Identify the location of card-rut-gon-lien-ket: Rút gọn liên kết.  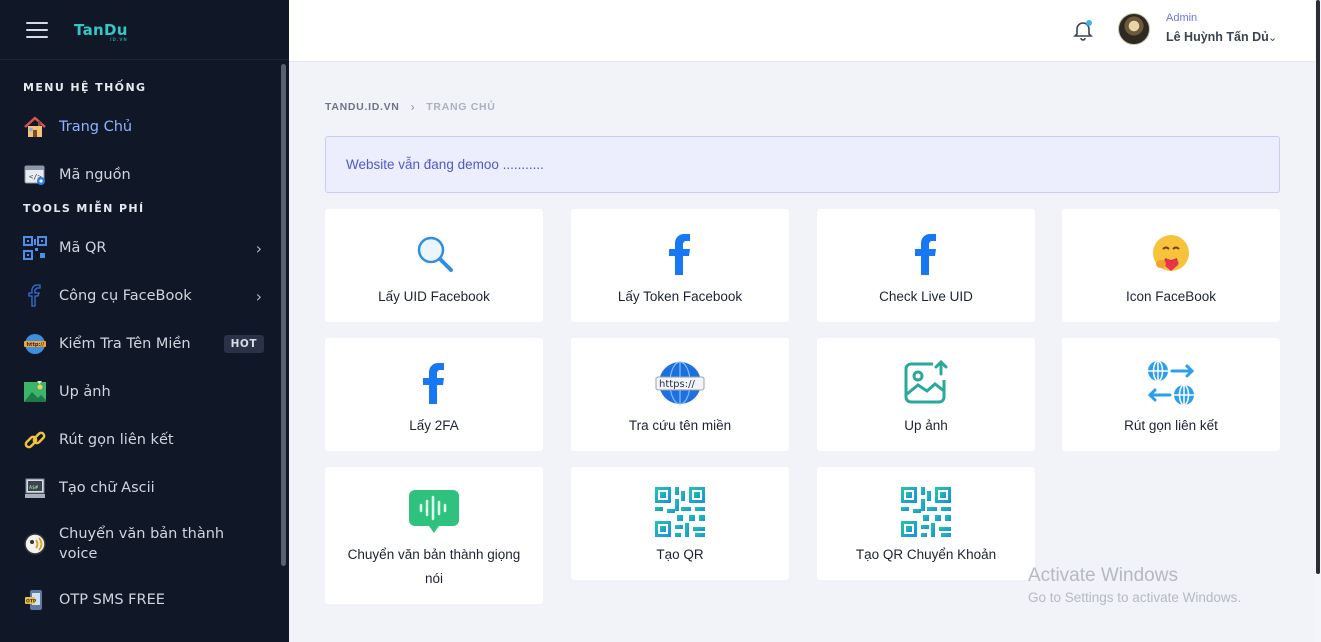
(1171, 394).